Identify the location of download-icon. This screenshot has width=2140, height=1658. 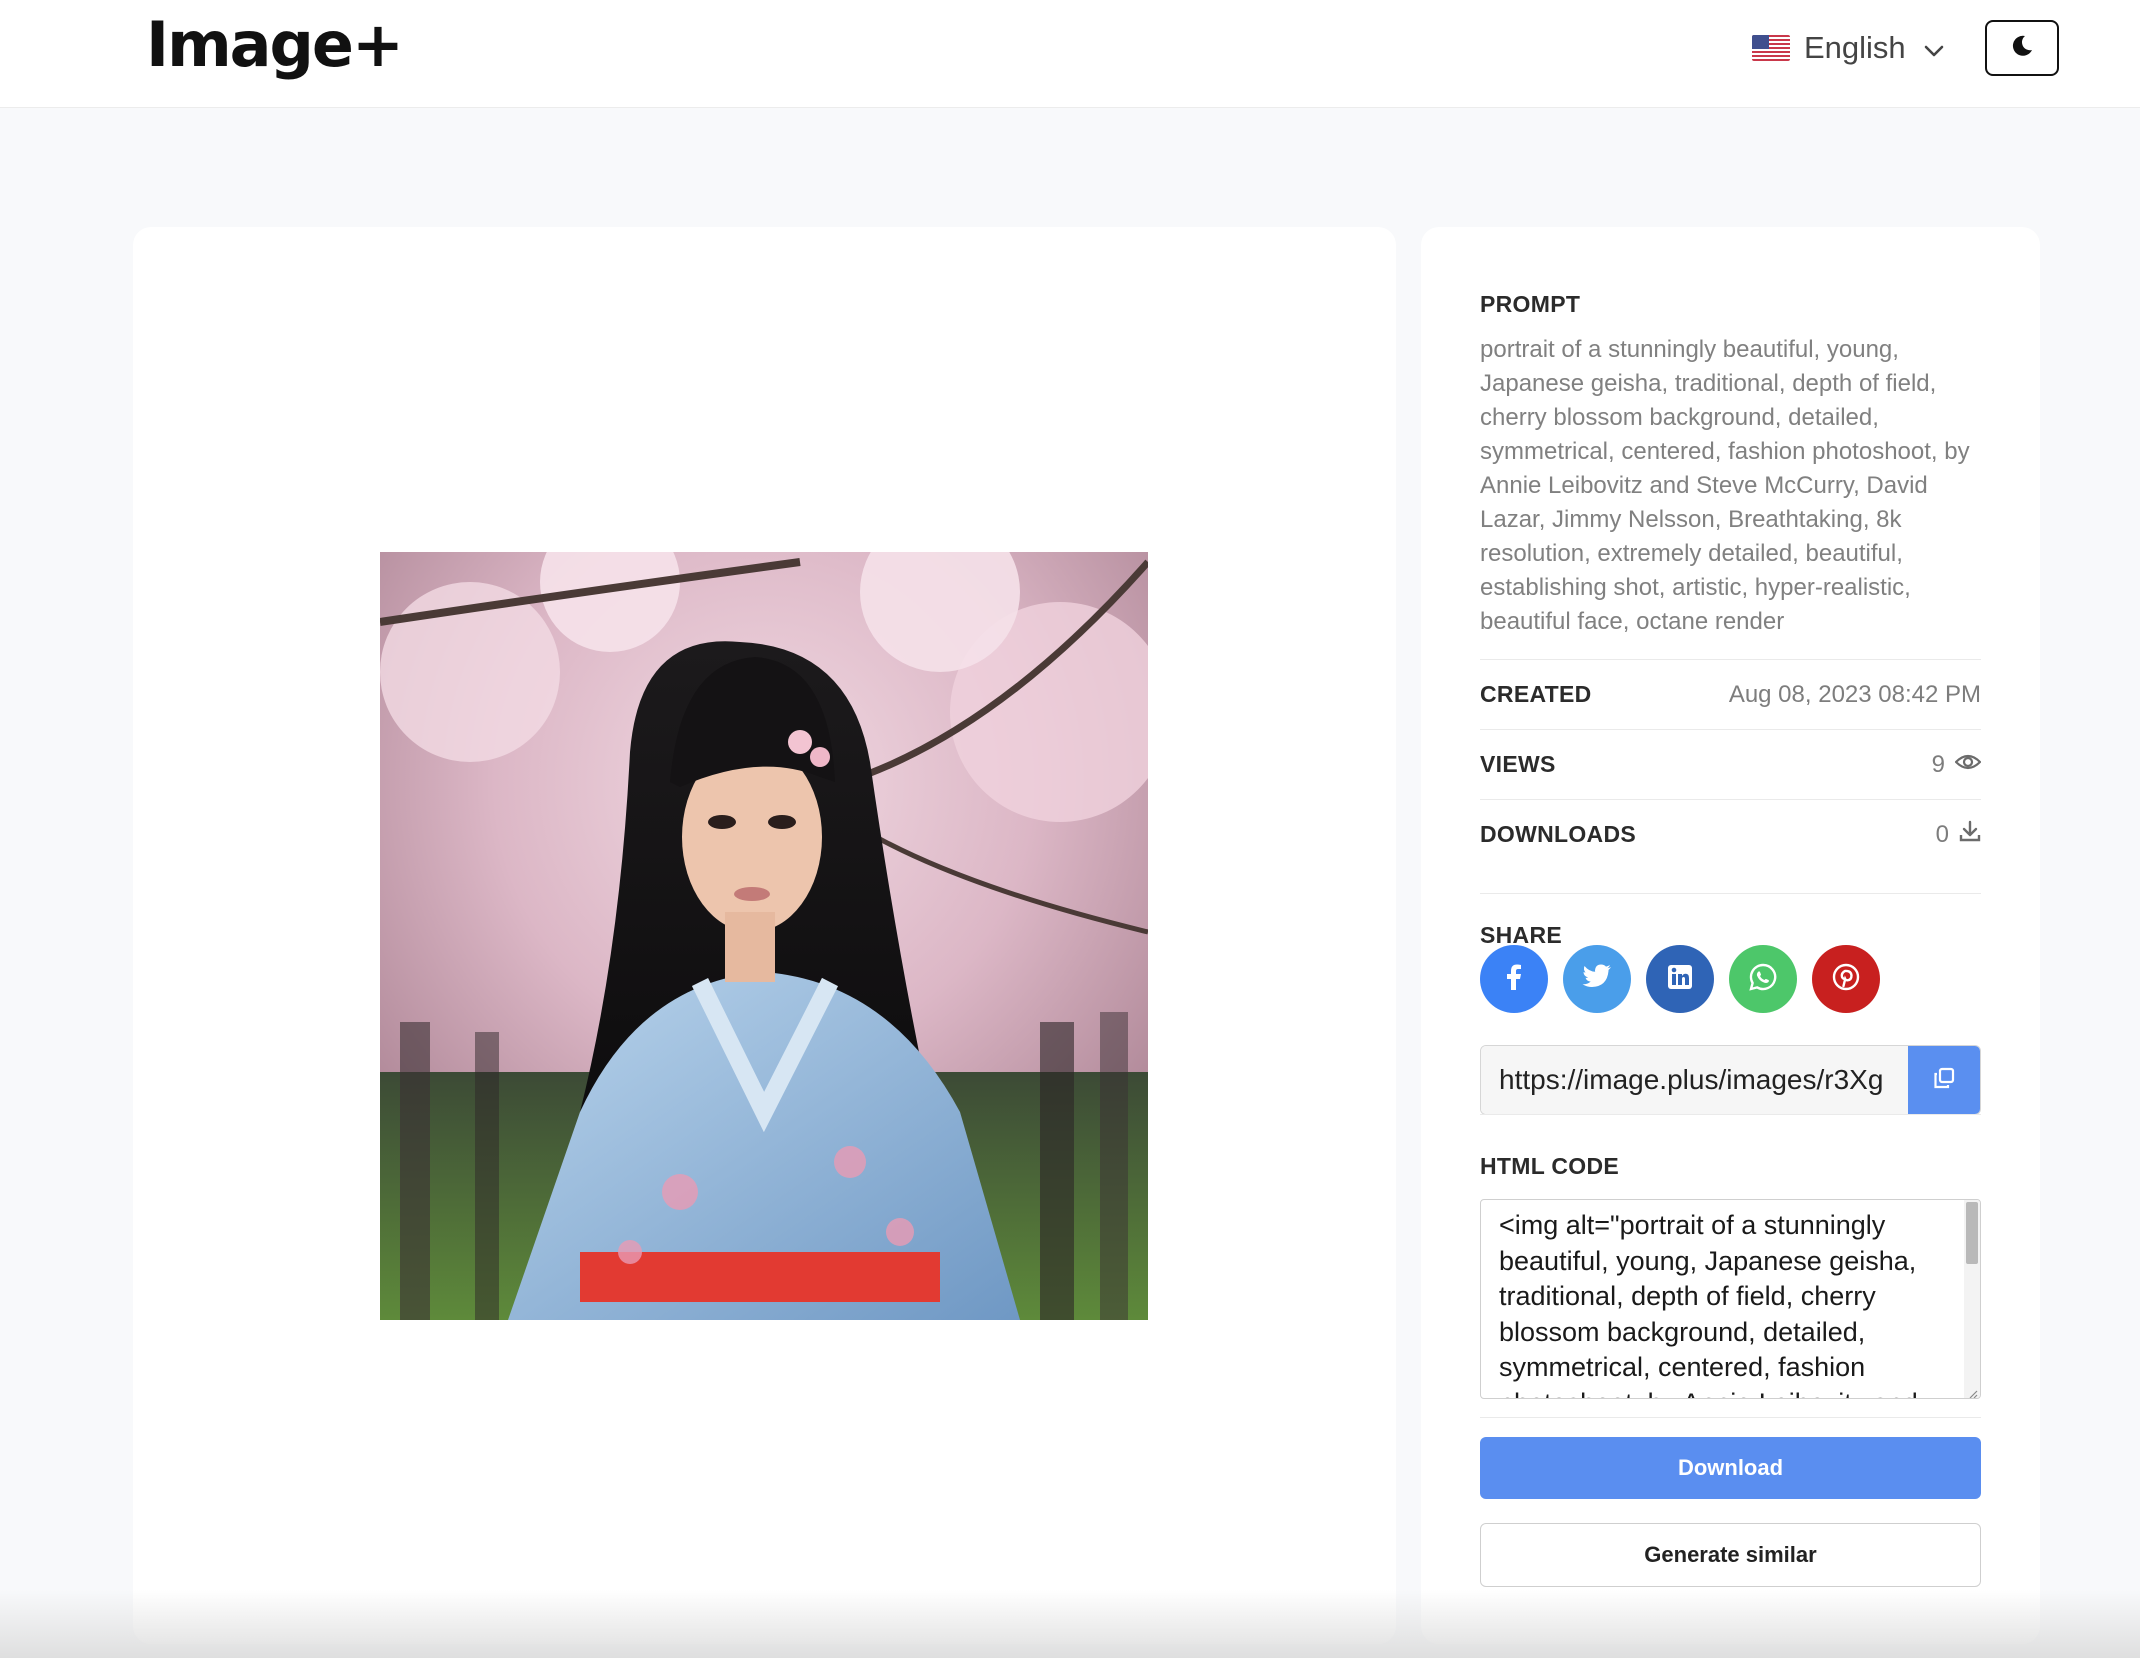
(1970, 834).